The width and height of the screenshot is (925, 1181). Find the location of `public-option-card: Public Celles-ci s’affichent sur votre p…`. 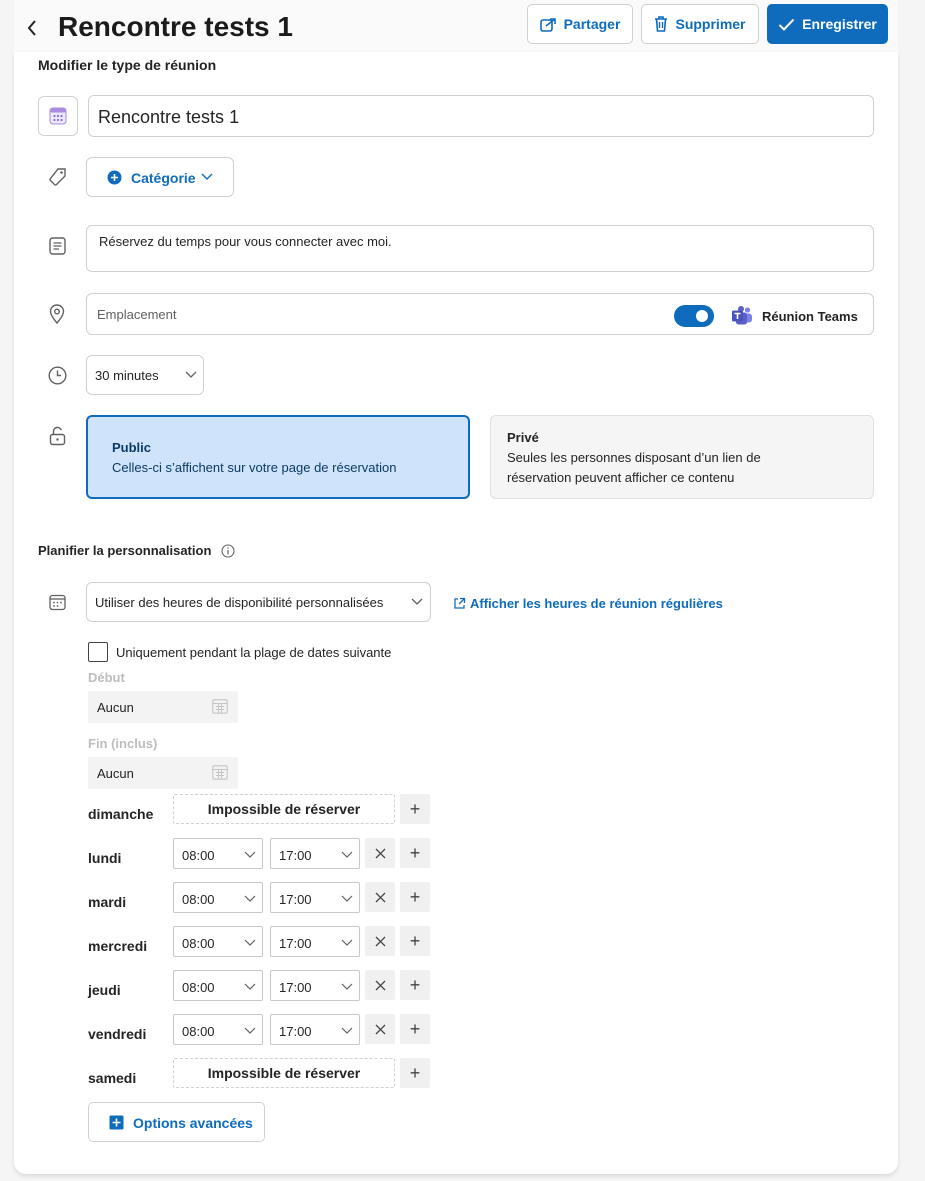

public-option-card: Public Celles-ci s’affichent sur votre p… is located at coordinates (278, 457).